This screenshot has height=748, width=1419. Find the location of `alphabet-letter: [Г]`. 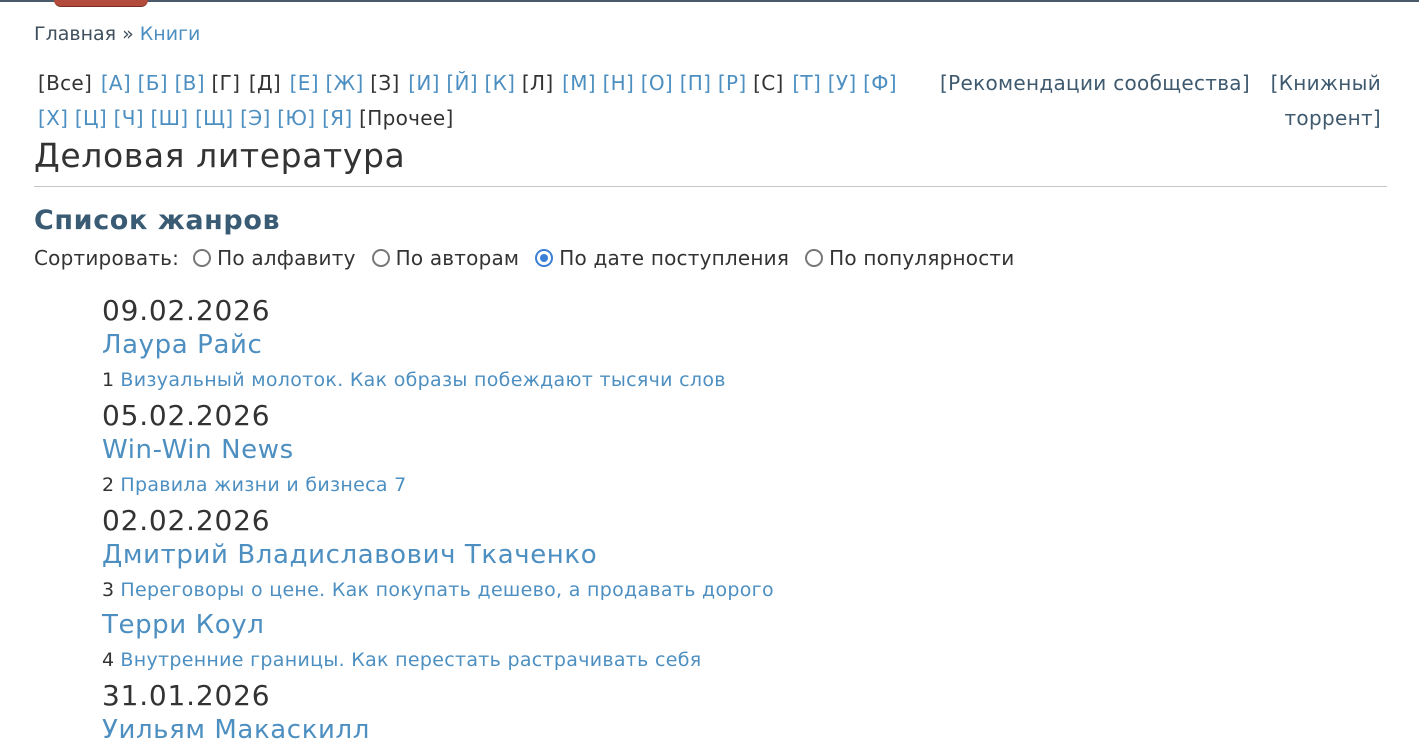

alphabet-letter: [Г] is located at coordinates (226, 83).